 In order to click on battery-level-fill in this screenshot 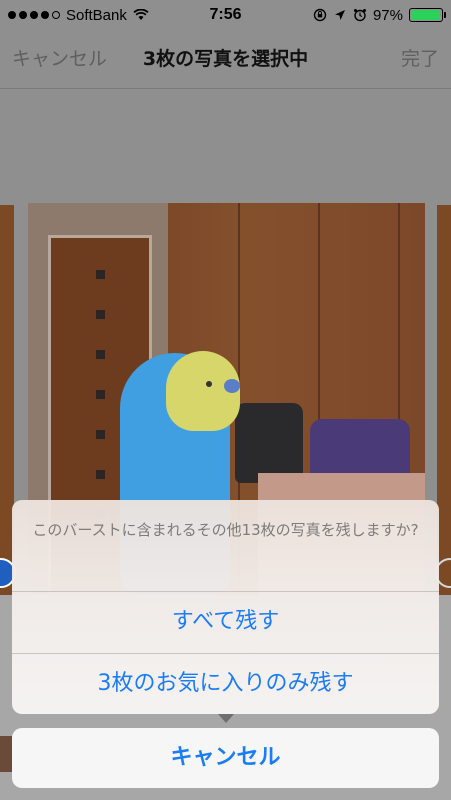, I will do `click(426, 15)`.